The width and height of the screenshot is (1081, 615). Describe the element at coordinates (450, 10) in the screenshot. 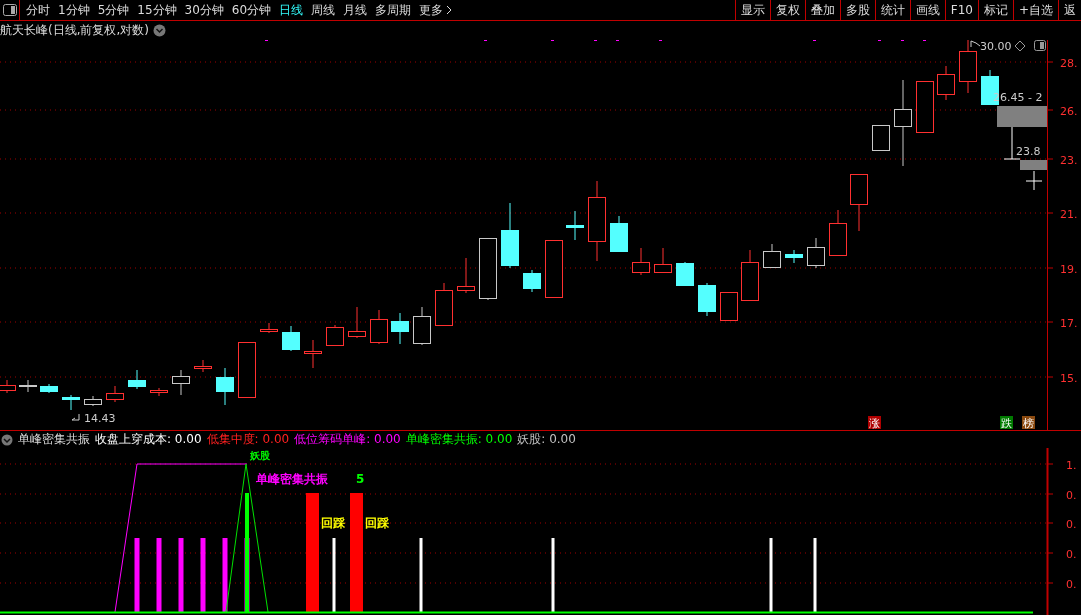

I see `chevron-right-icon` at that location.